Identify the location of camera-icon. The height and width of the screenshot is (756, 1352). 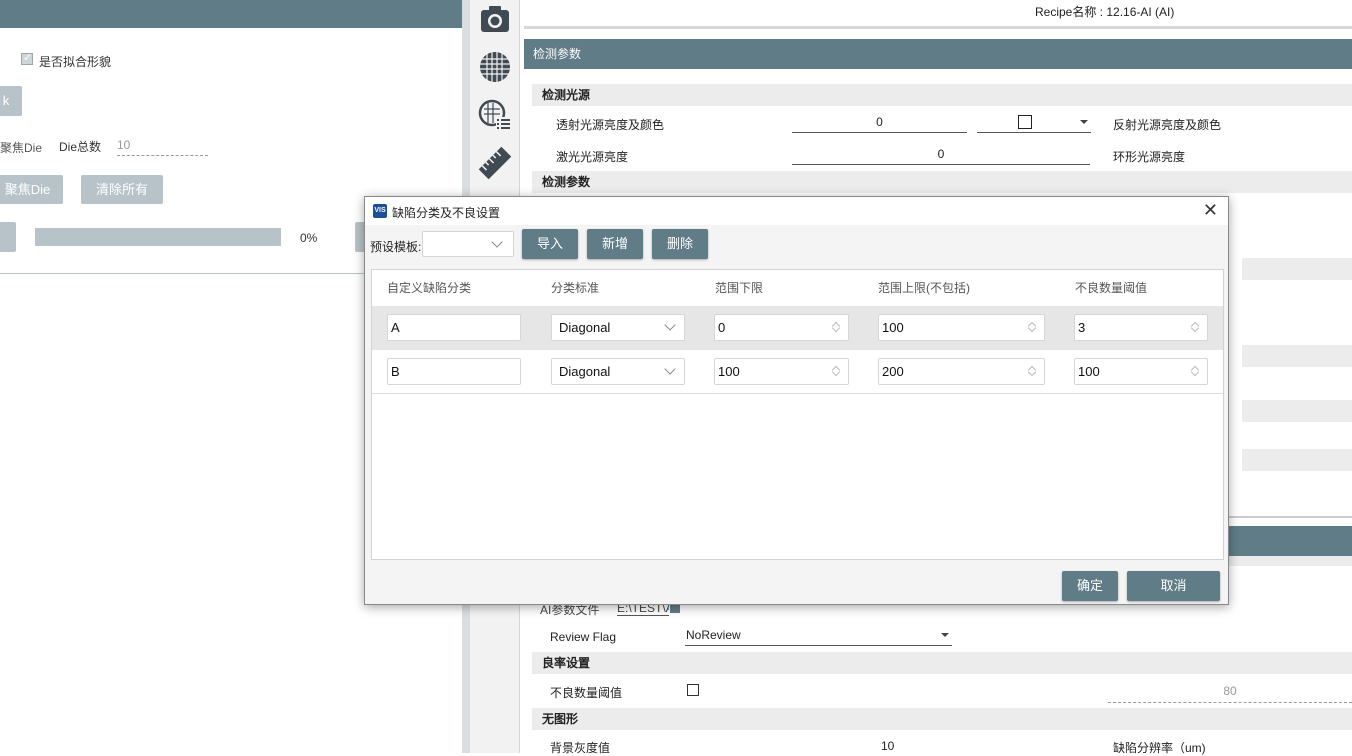
(495, 20).